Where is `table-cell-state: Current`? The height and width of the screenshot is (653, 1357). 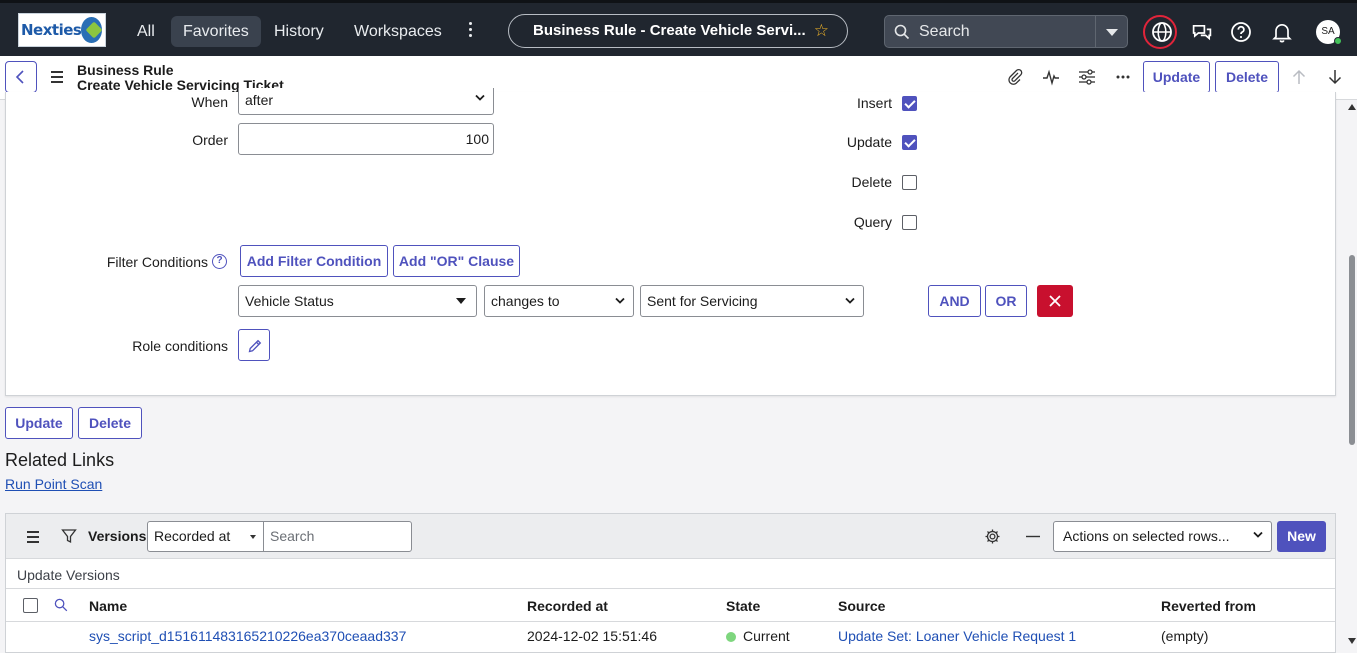
table-cell-state: Current is located at coordinates (758, 636).